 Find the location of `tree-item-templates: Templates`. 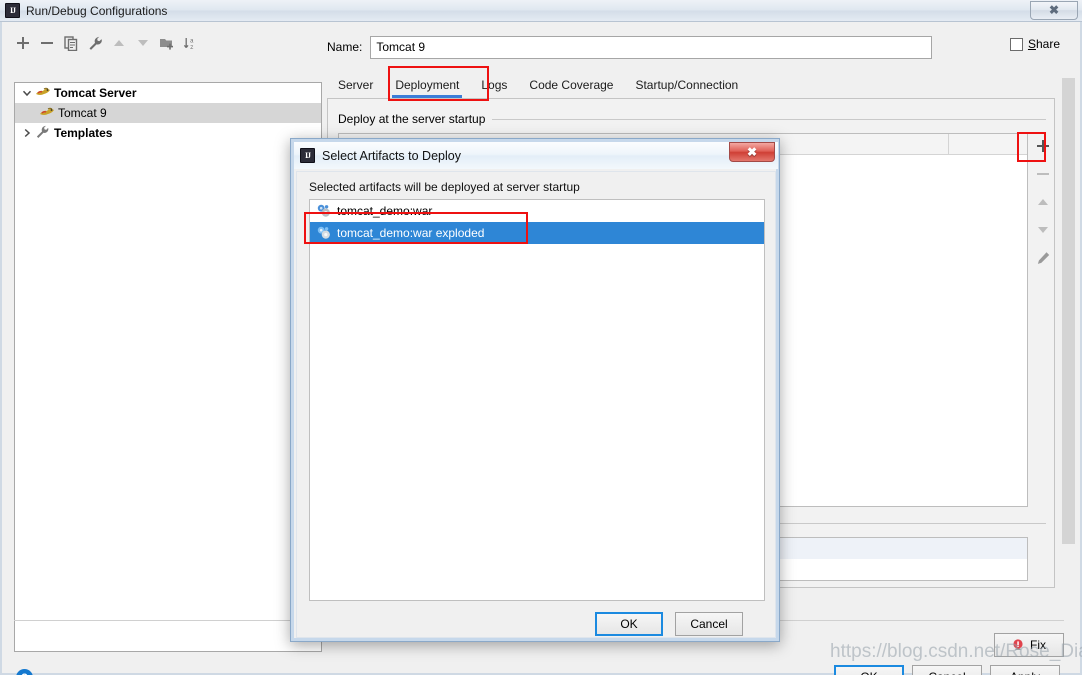

tree-item-templates: Templates is located at coordinates (168, 133).